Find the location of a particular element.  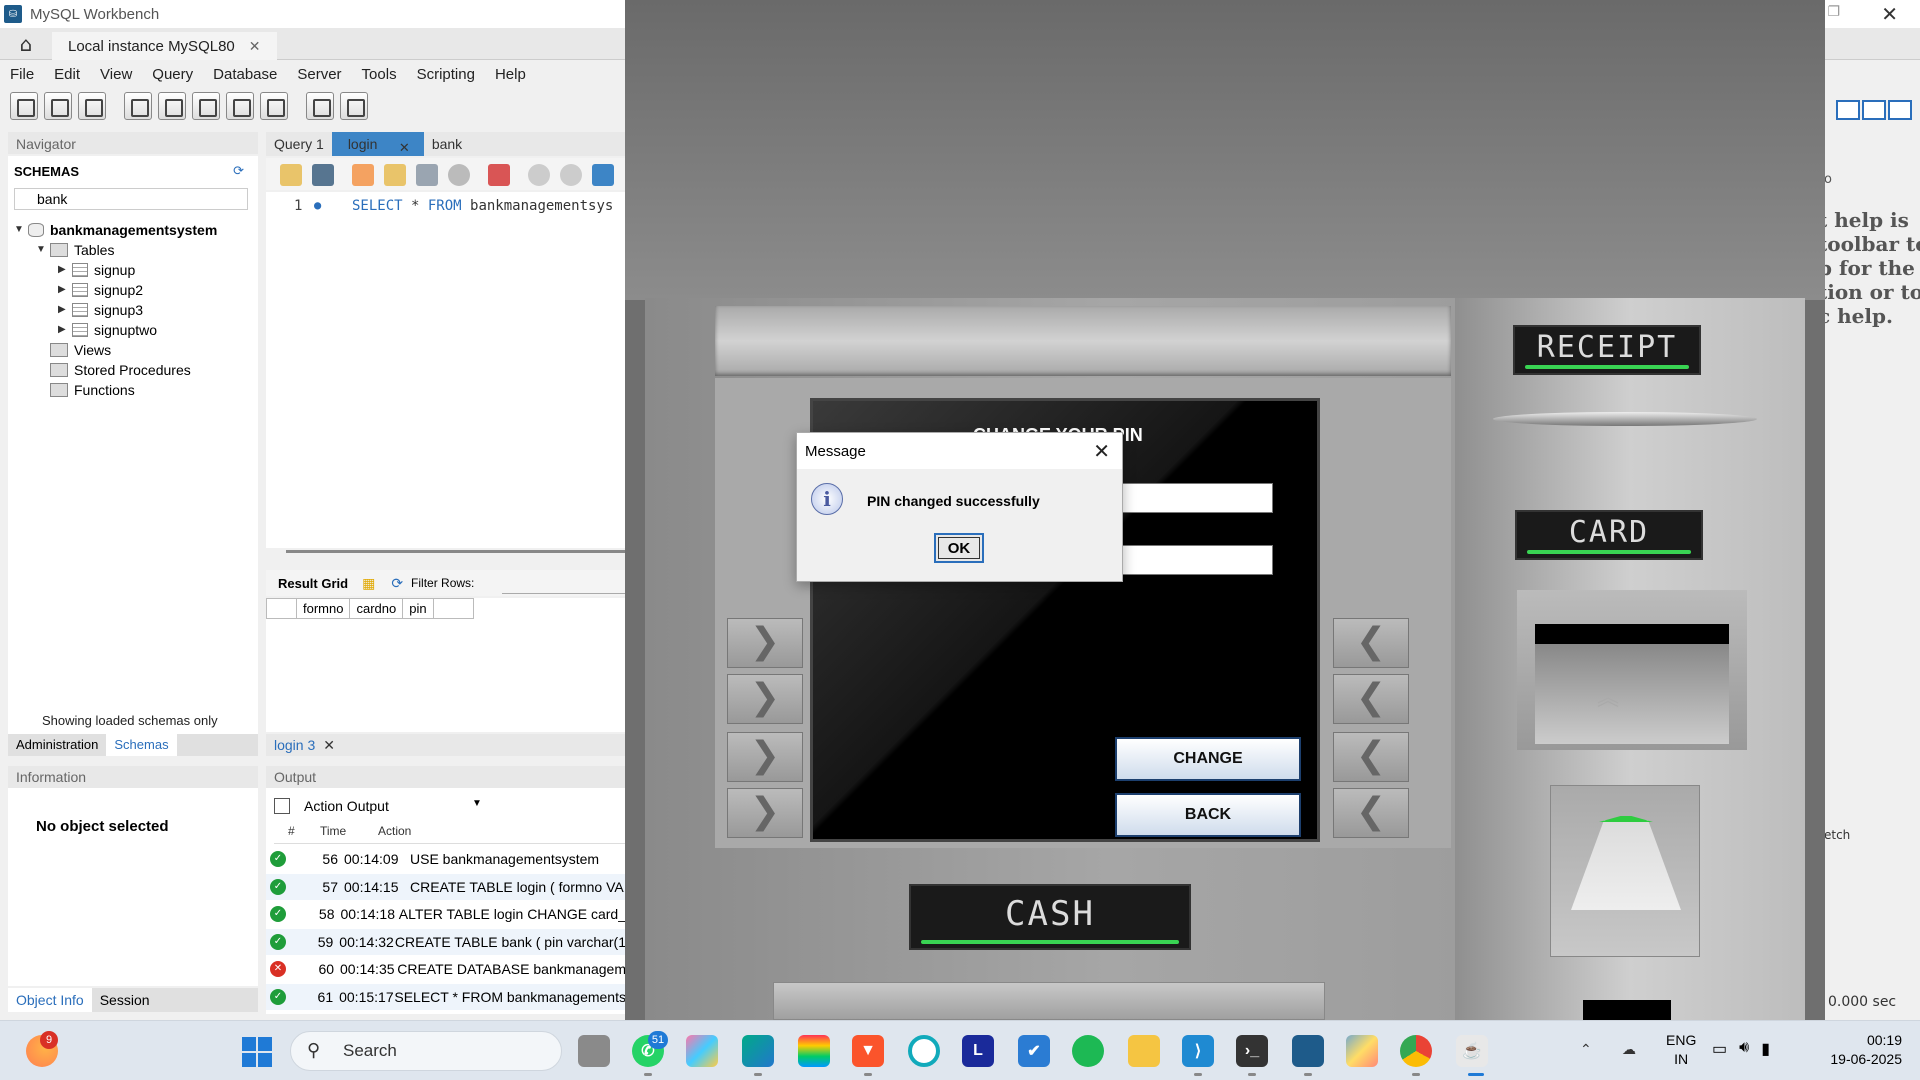

result-tab: login 3 ✕ is located at coordinates (446, 745).